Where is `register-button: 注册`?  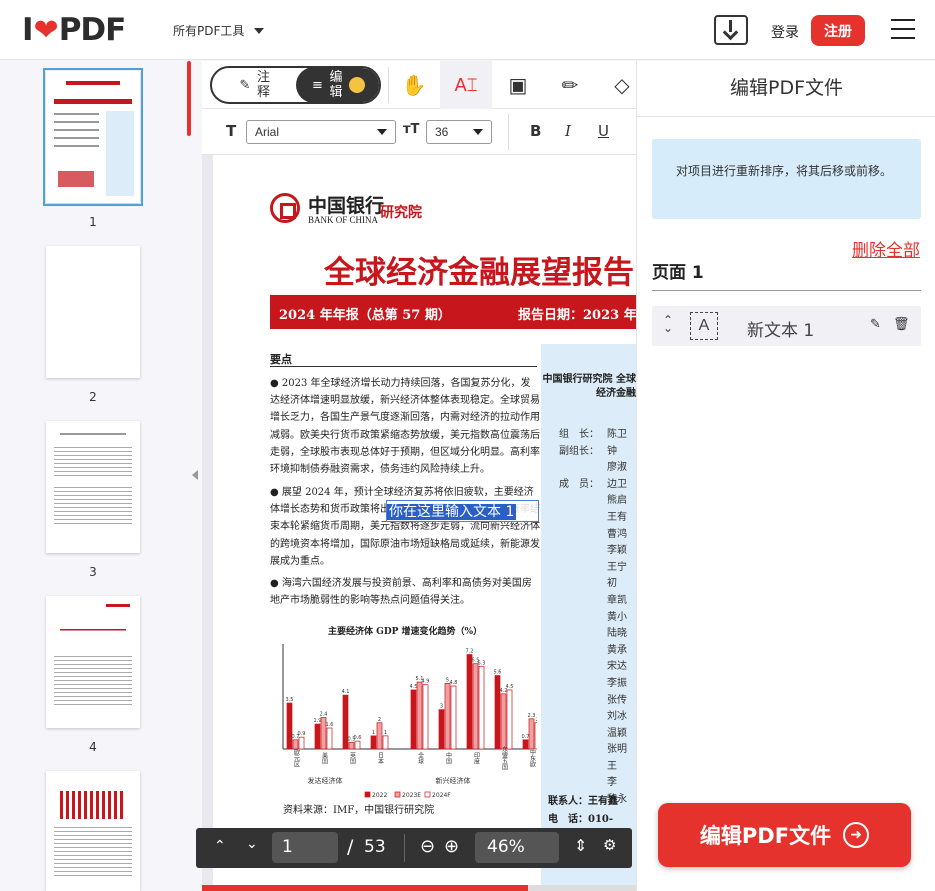
register-button: 注册 is located at coordinates (838, 30).